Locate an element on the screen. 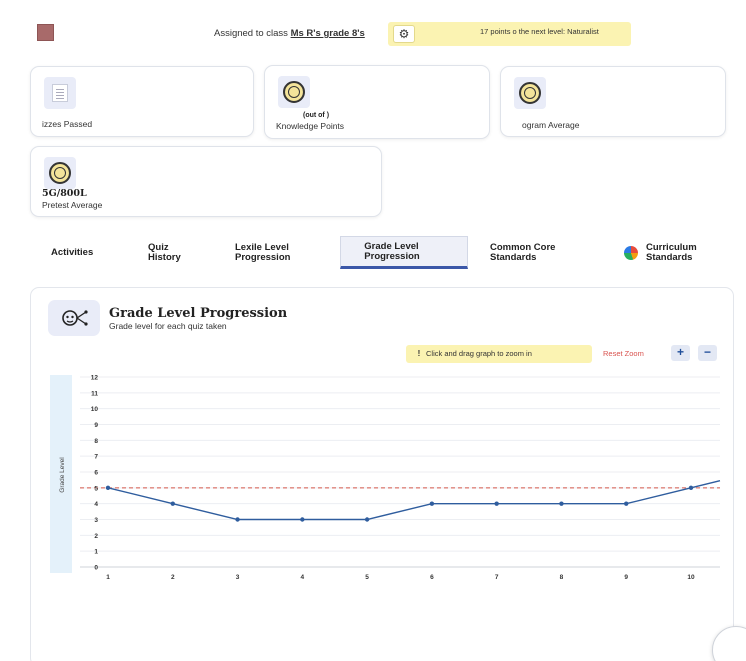 The image size is (746, 661). y-tick-label: 5 is located at coordinates (96, 488).